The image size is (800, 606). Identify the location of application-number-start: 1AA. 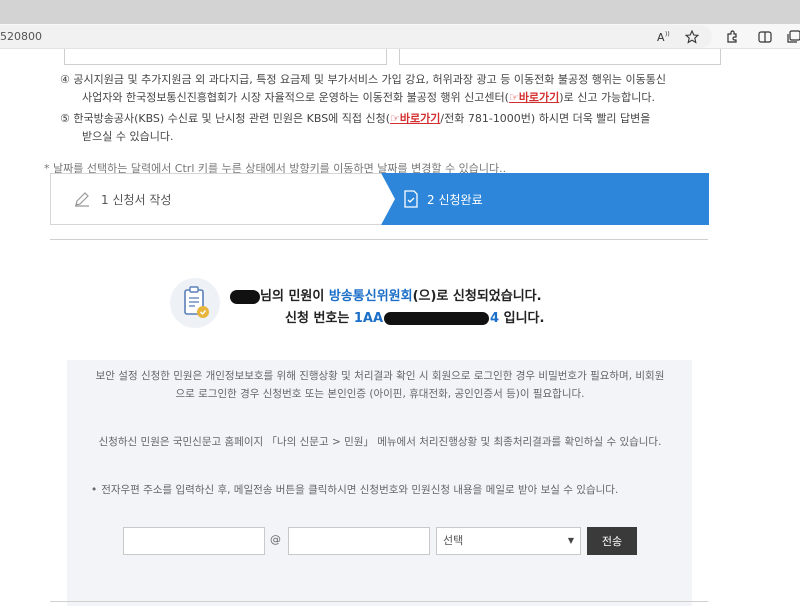
(368, 318).